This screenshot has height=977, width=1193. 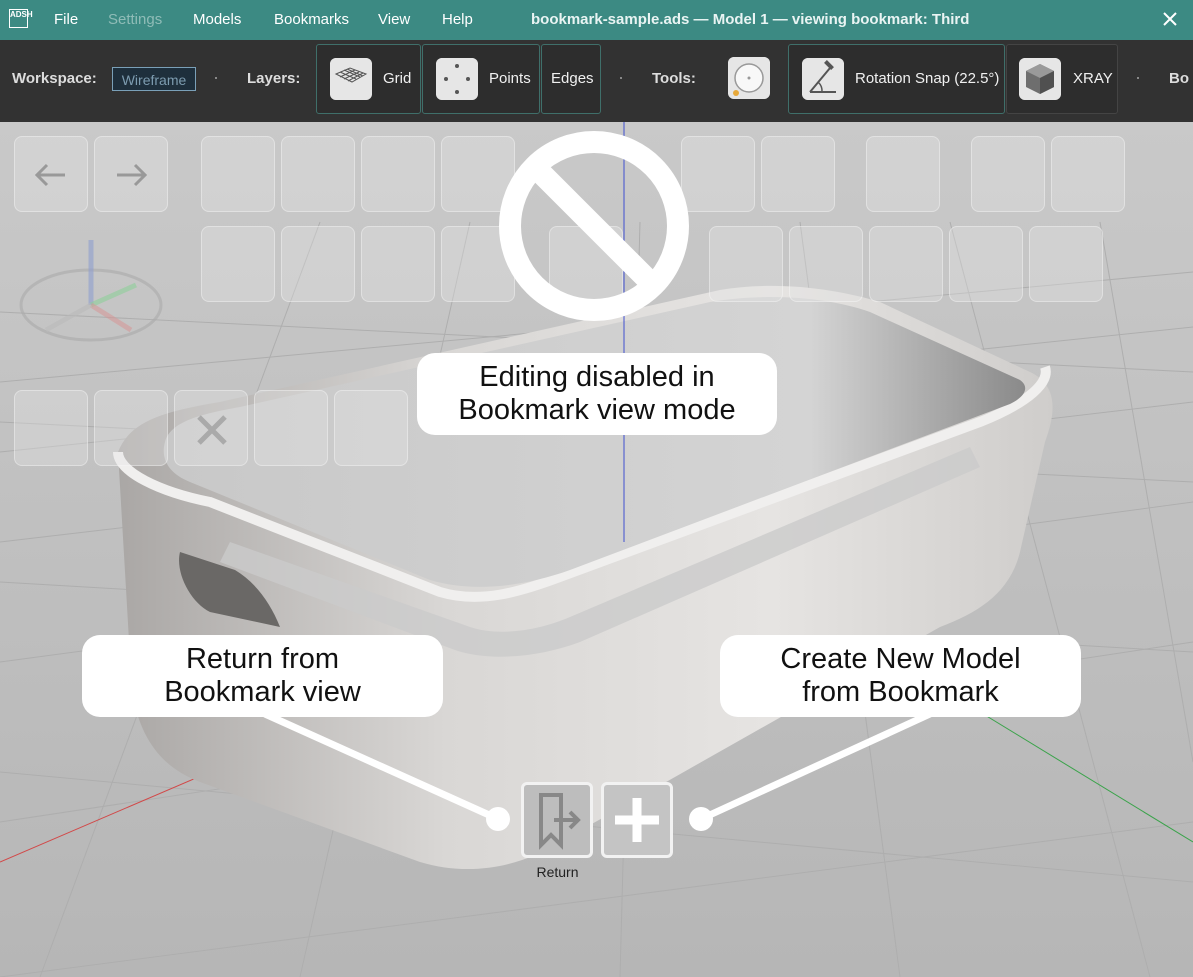 I want to click on menu-view: View, so click(x=394, y=20).